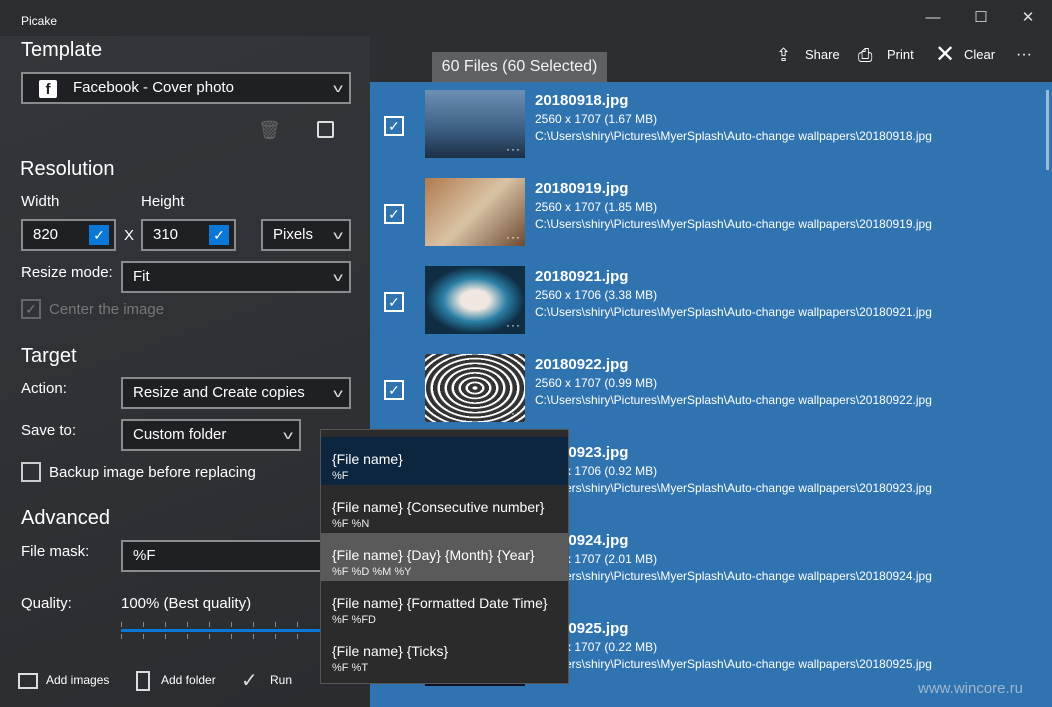 The height and width of the screenshot is (707, 1052). I want to click on resize-mode-dropdown: Fit v, so click(236, 277).